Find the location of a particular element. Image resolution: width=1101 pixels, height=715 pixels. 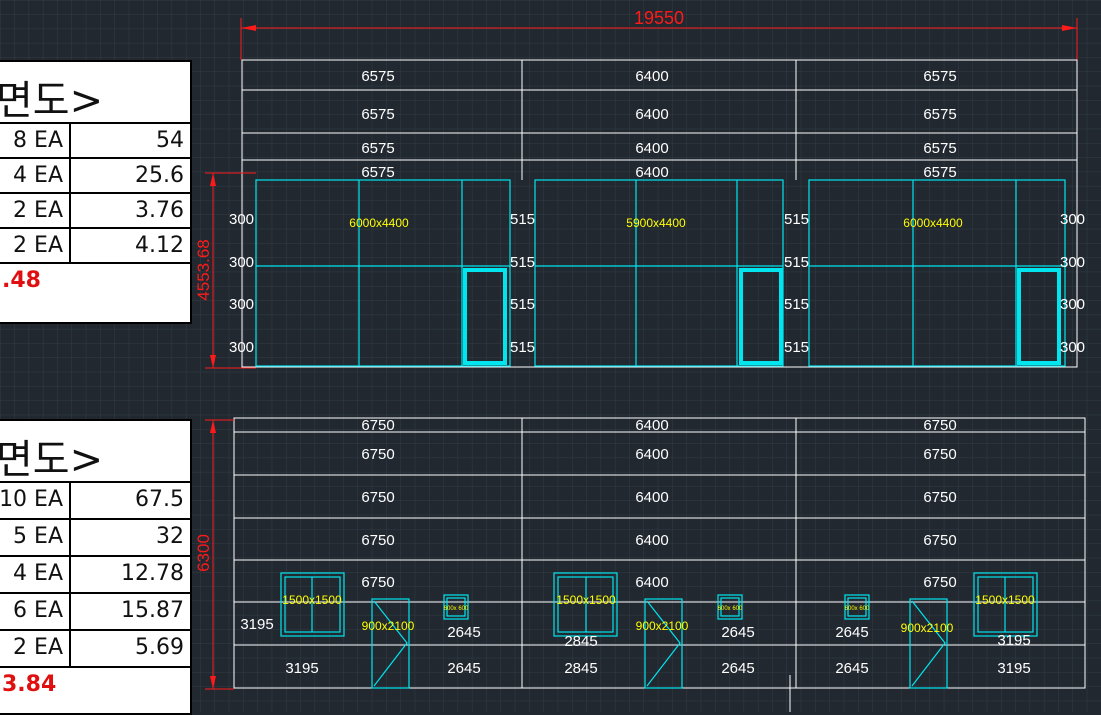

top-row1-right: 6575 is located at coordinates (939, 76).